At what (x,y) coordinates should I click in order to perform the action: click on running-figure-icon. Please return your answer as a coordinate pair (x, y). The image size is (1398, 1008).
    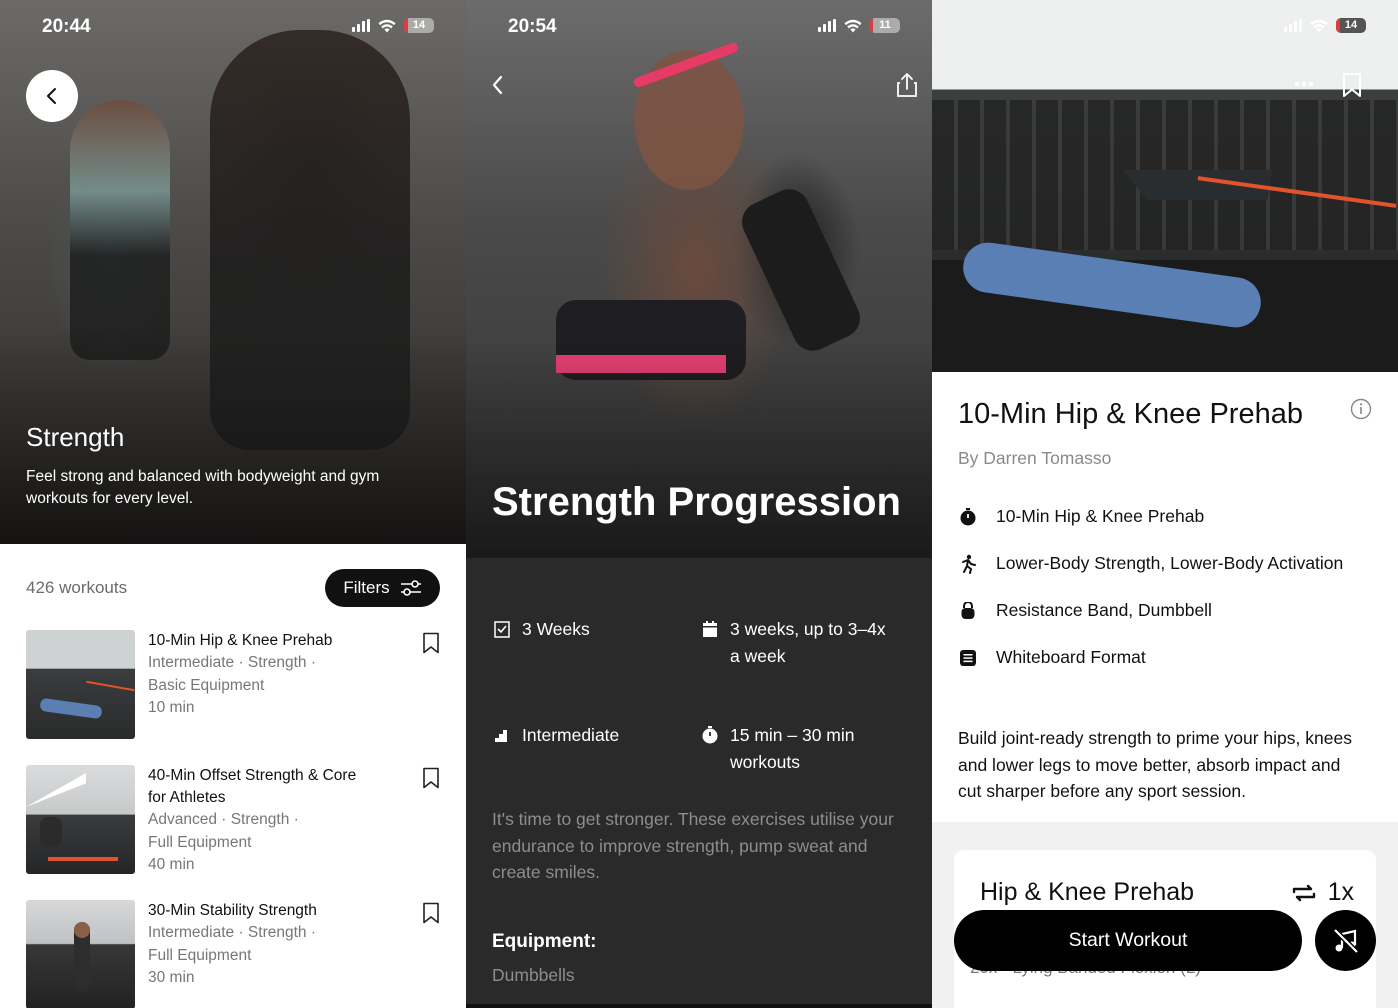
    Looking at the image, I should click on (969, 564).